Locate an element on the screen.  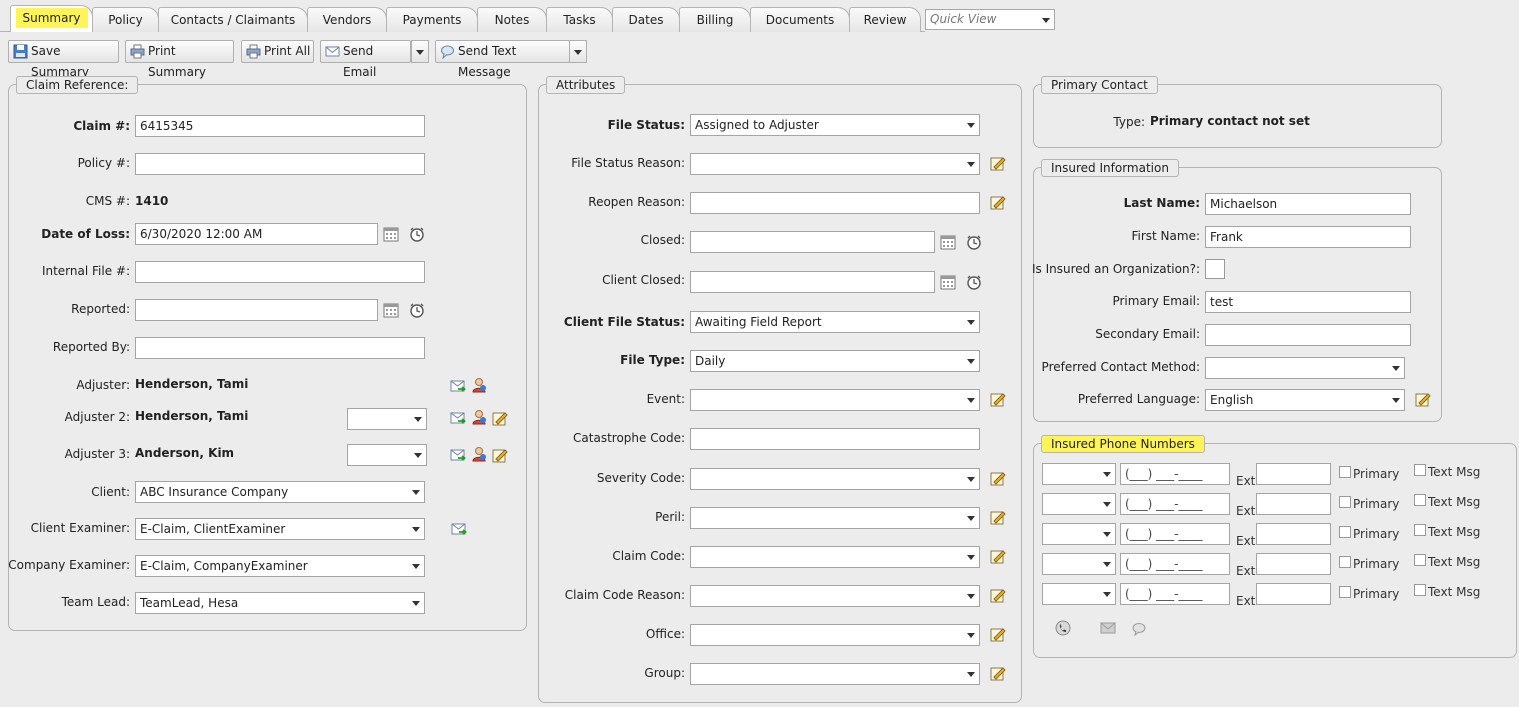
tab-contacts-claimants: Contacts / Claimants is located at coordinates (233, 19).